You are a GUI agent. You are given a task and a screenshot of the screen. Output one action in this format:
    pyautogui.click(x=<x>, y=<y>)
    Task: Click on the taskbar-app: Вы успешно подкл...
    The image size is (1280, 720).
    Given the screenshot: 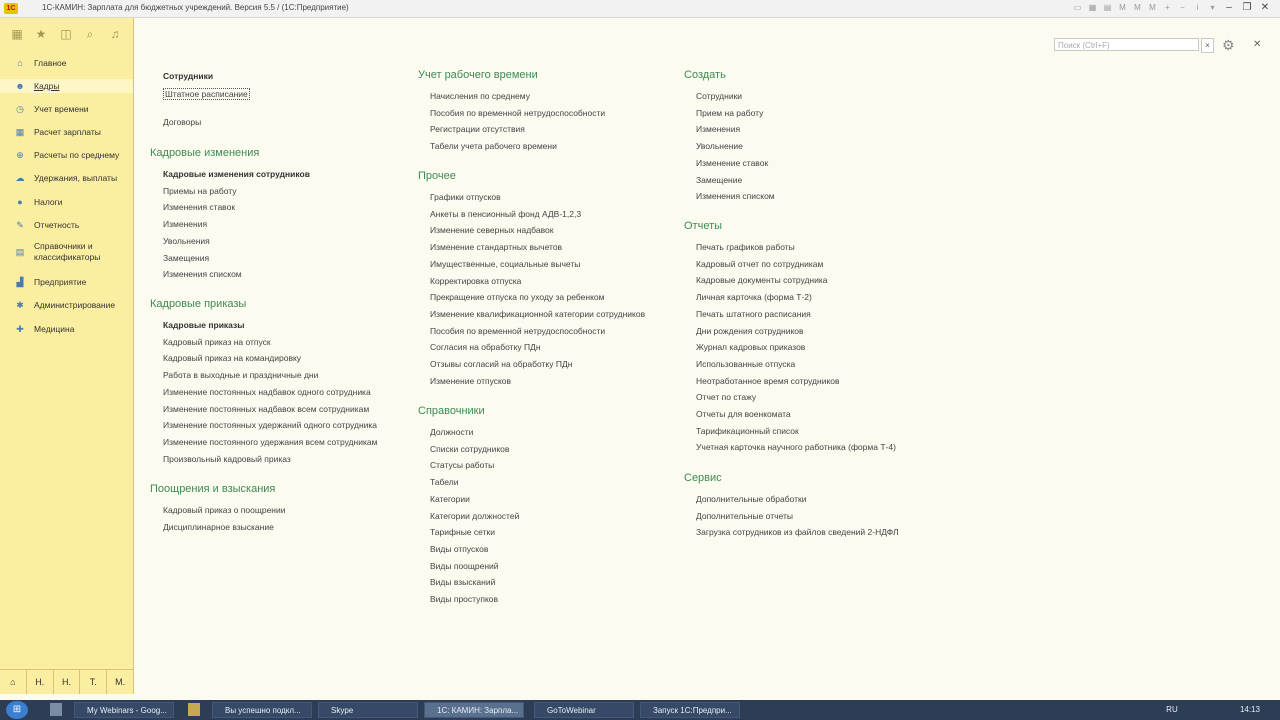 What is the action you would take?
    pyautogui.click(x=262, y=710)
    